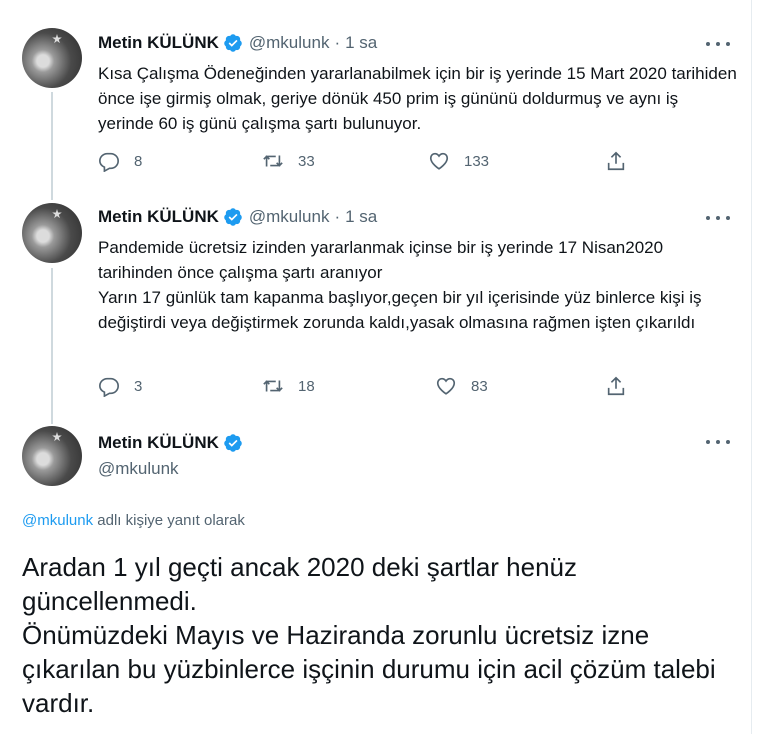 The width and height of the screenshot is (775, 734). Describe the element at coordinates (138, 161) in the screenshot. I see `reply-count: 8` at that location.